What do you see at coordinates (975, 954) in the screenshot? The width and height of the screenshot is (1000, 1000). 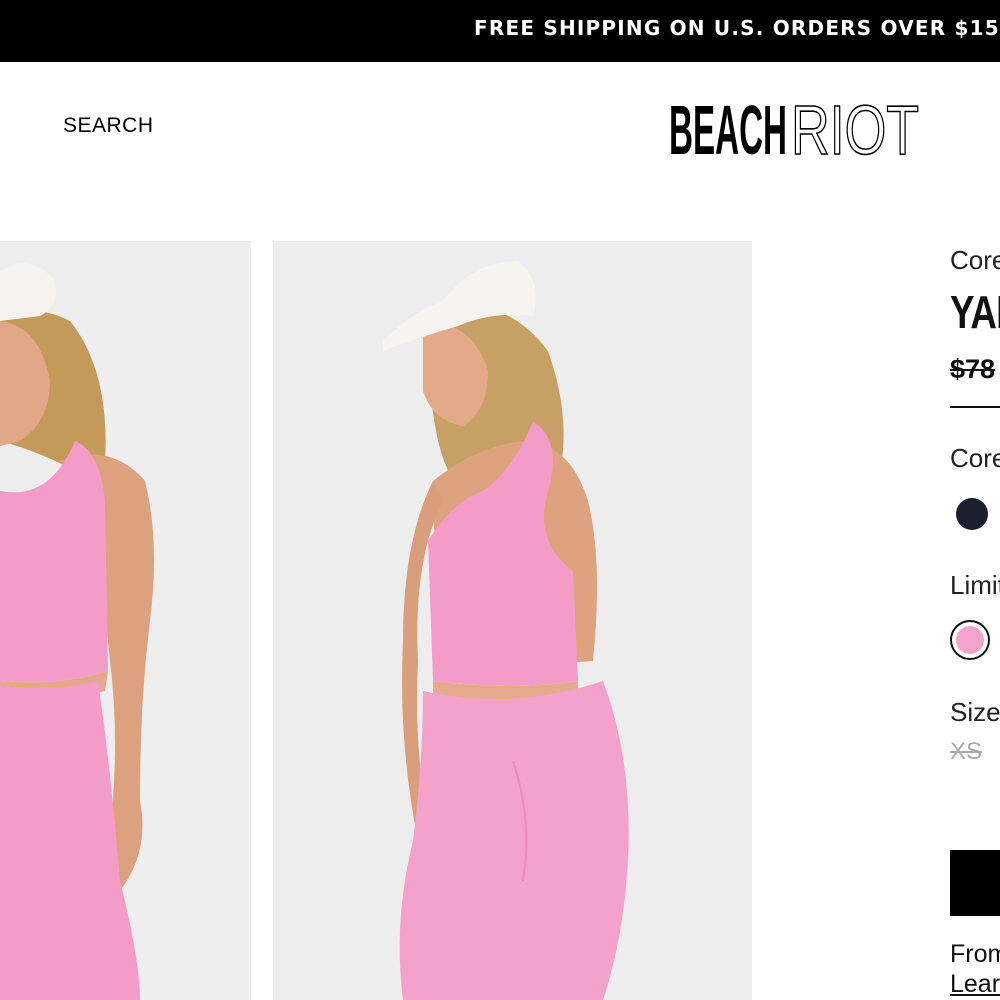 I see `installments-text: From` at bounding box center [975, 954].